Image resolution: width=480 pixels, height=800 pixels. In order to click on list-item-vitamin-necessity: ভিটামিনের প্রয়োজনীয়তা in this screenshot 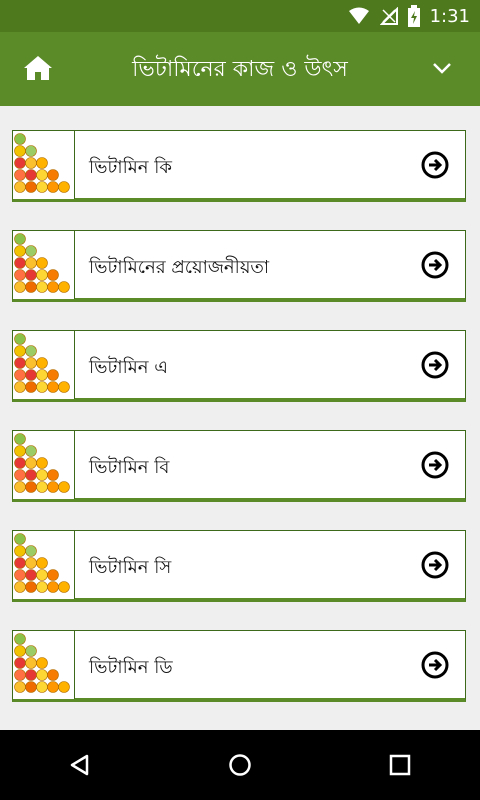, I will do `click(239, 266)`.